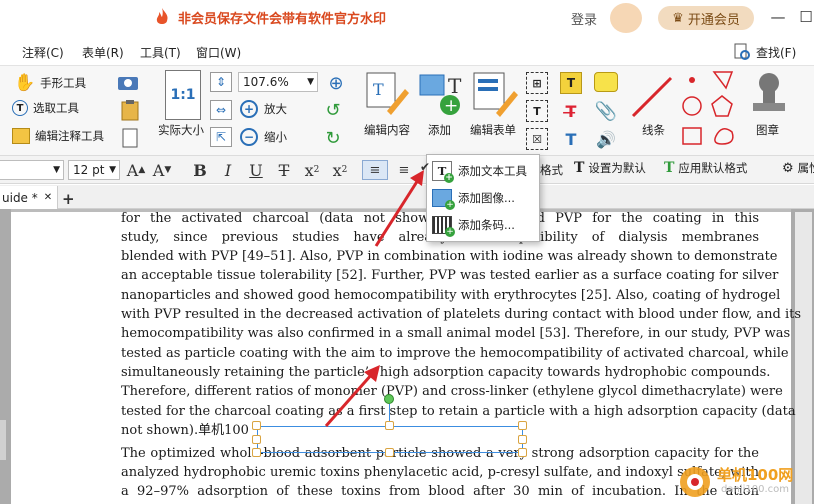  I want to click on menu-form: 表单(R), so click(103, 52).